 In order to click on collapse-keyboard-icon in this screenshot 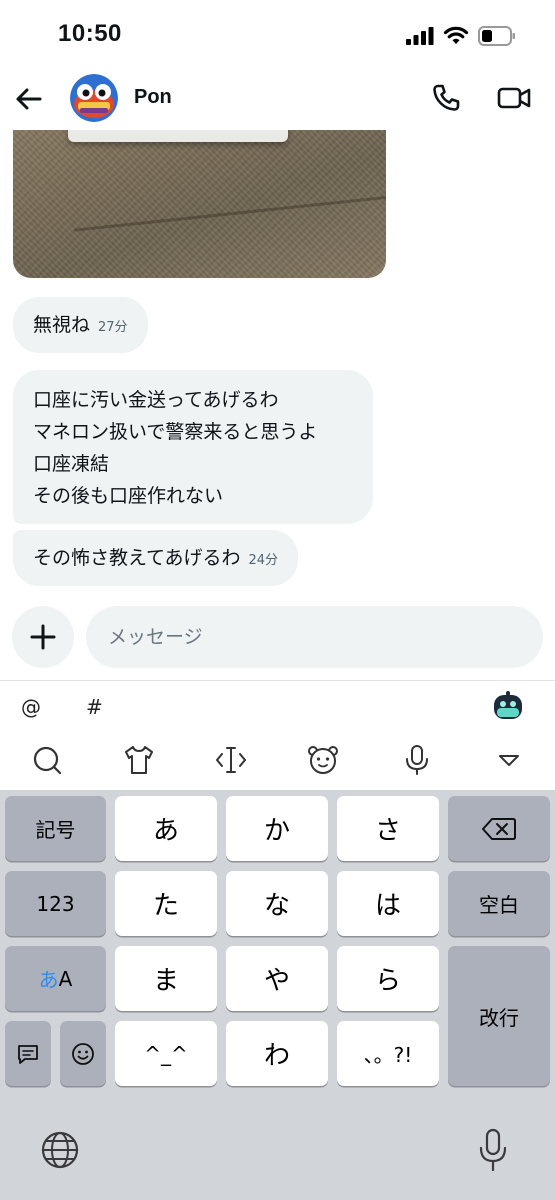, I will do `click(509, 760)`.